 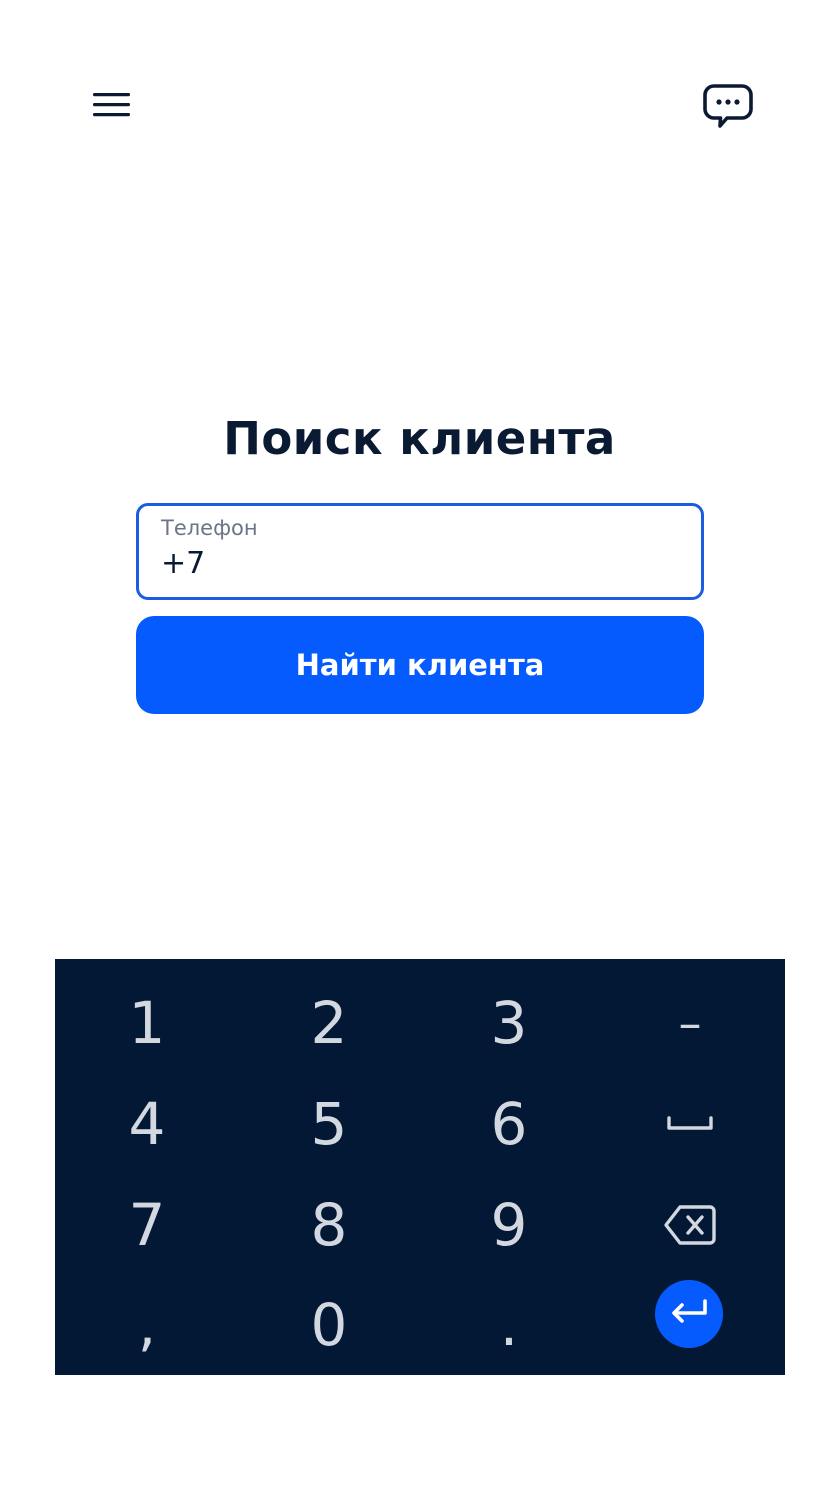 What do you see at coordinates (111, 104) in the screenshot?
I see `hamburger-menu-icon` at bounding box center [111, 104].